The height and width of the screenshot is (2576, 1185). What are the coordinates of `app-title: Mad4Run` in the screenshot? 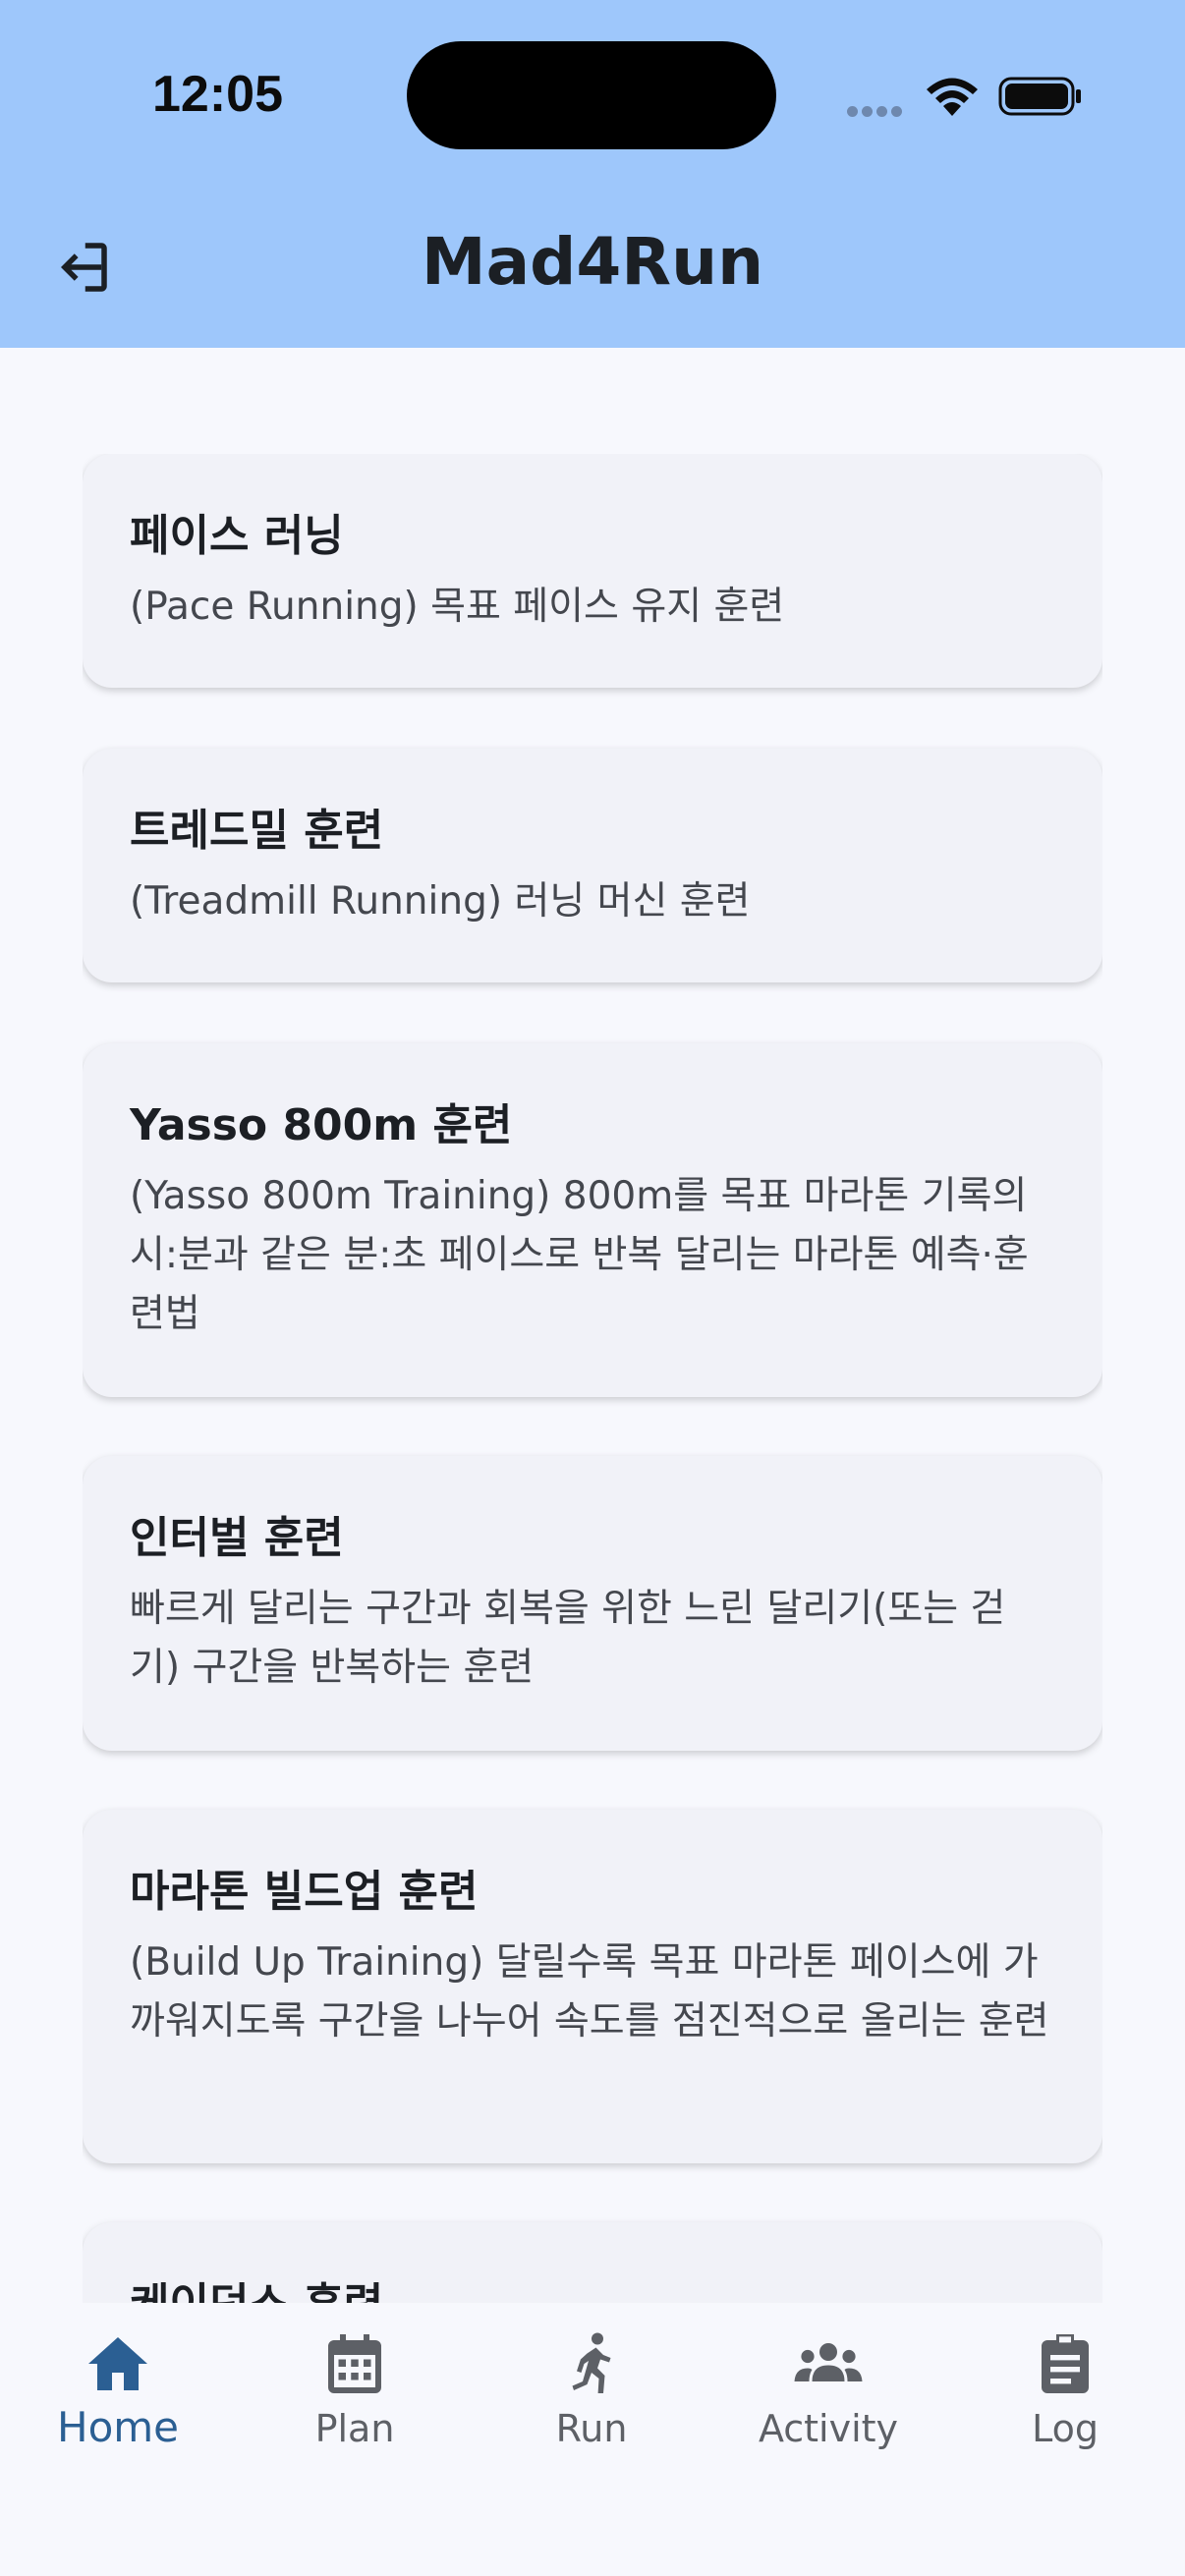 It's located at (592, 262).